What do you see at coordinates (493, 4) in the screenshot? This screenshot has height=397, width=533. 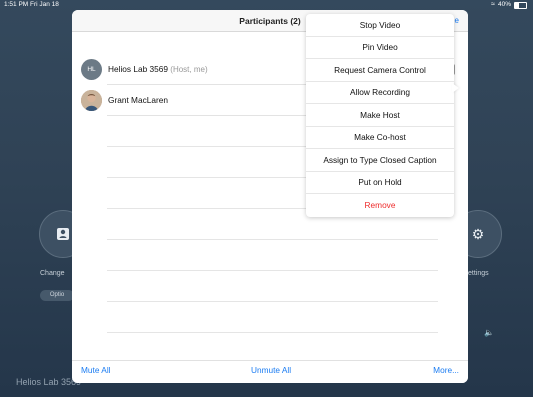 I see `wifi-icon: ≈` at bounding box center [493, 4].